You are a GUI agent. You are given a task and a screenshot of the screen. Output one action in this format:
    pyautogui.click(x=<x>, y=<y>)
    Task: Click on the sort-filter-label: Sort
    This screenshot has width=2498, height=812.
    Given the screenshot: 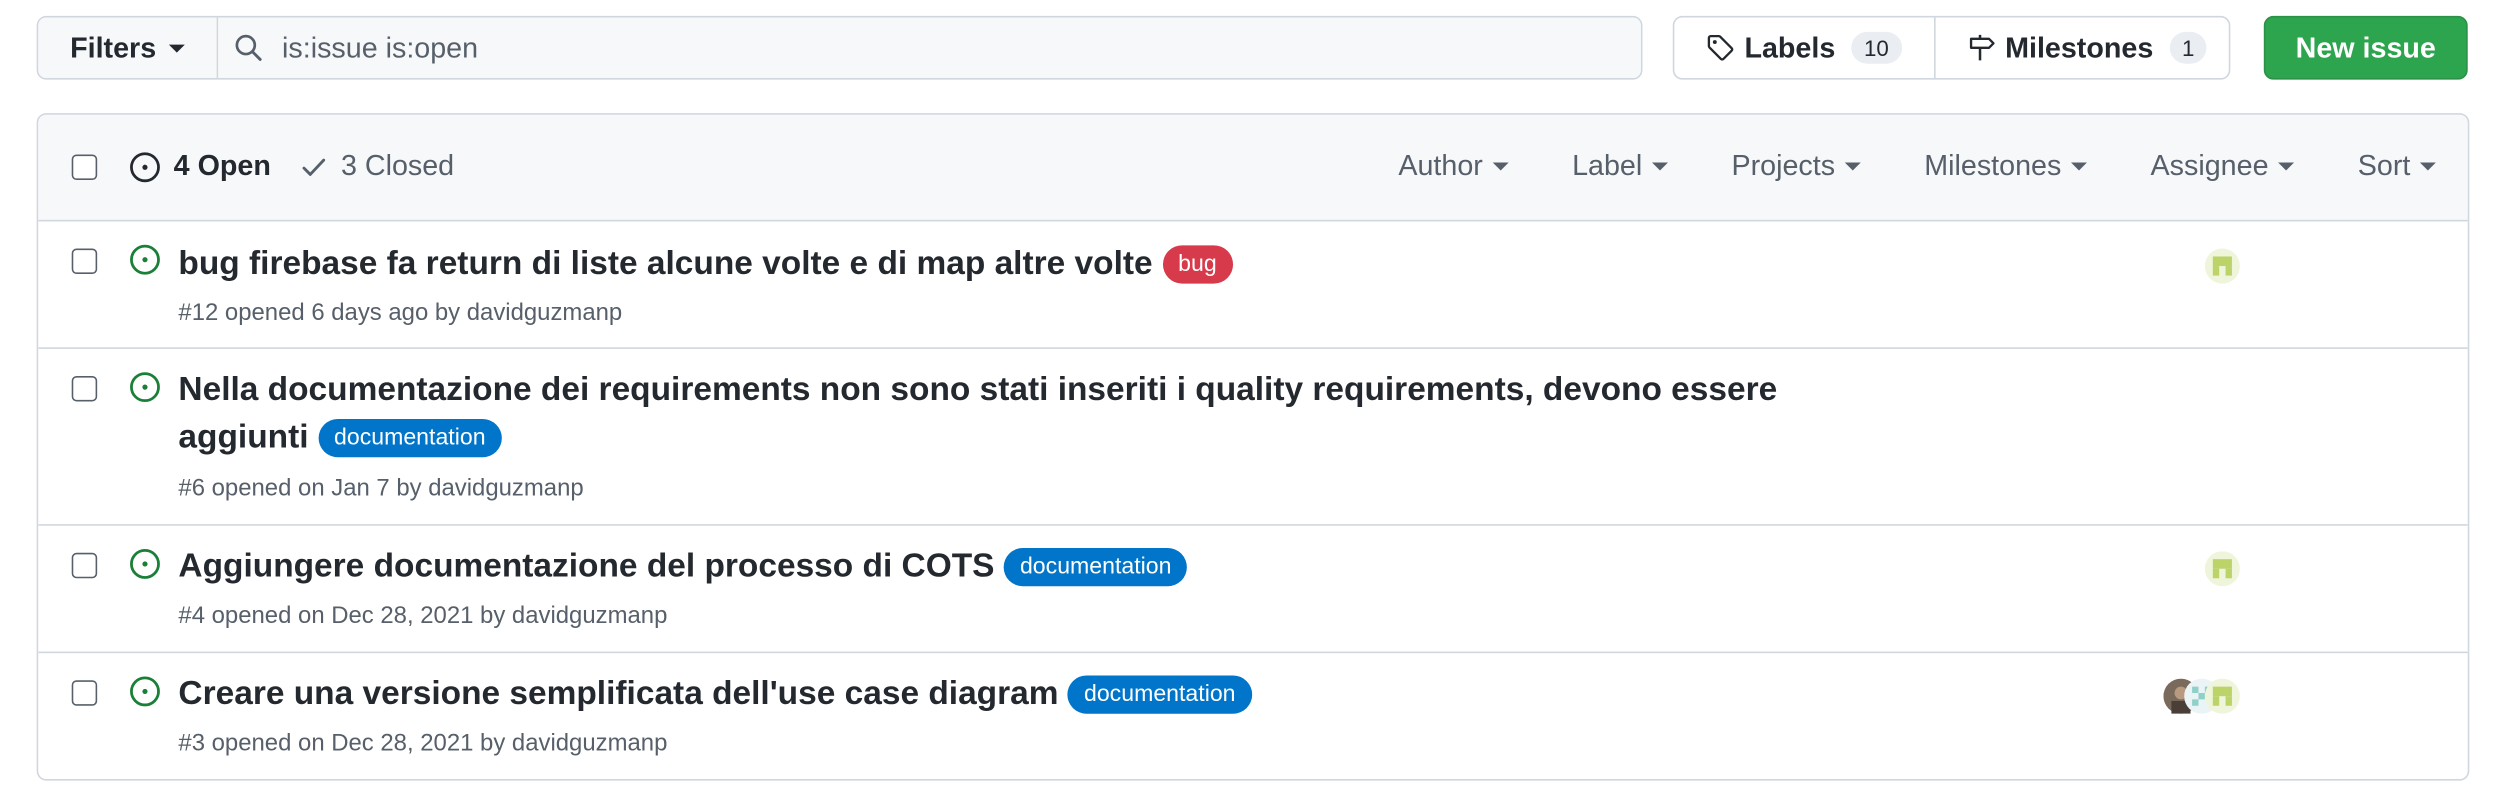 What is the action you would take?
    pyautogui.click(x=2384, y=165)
    